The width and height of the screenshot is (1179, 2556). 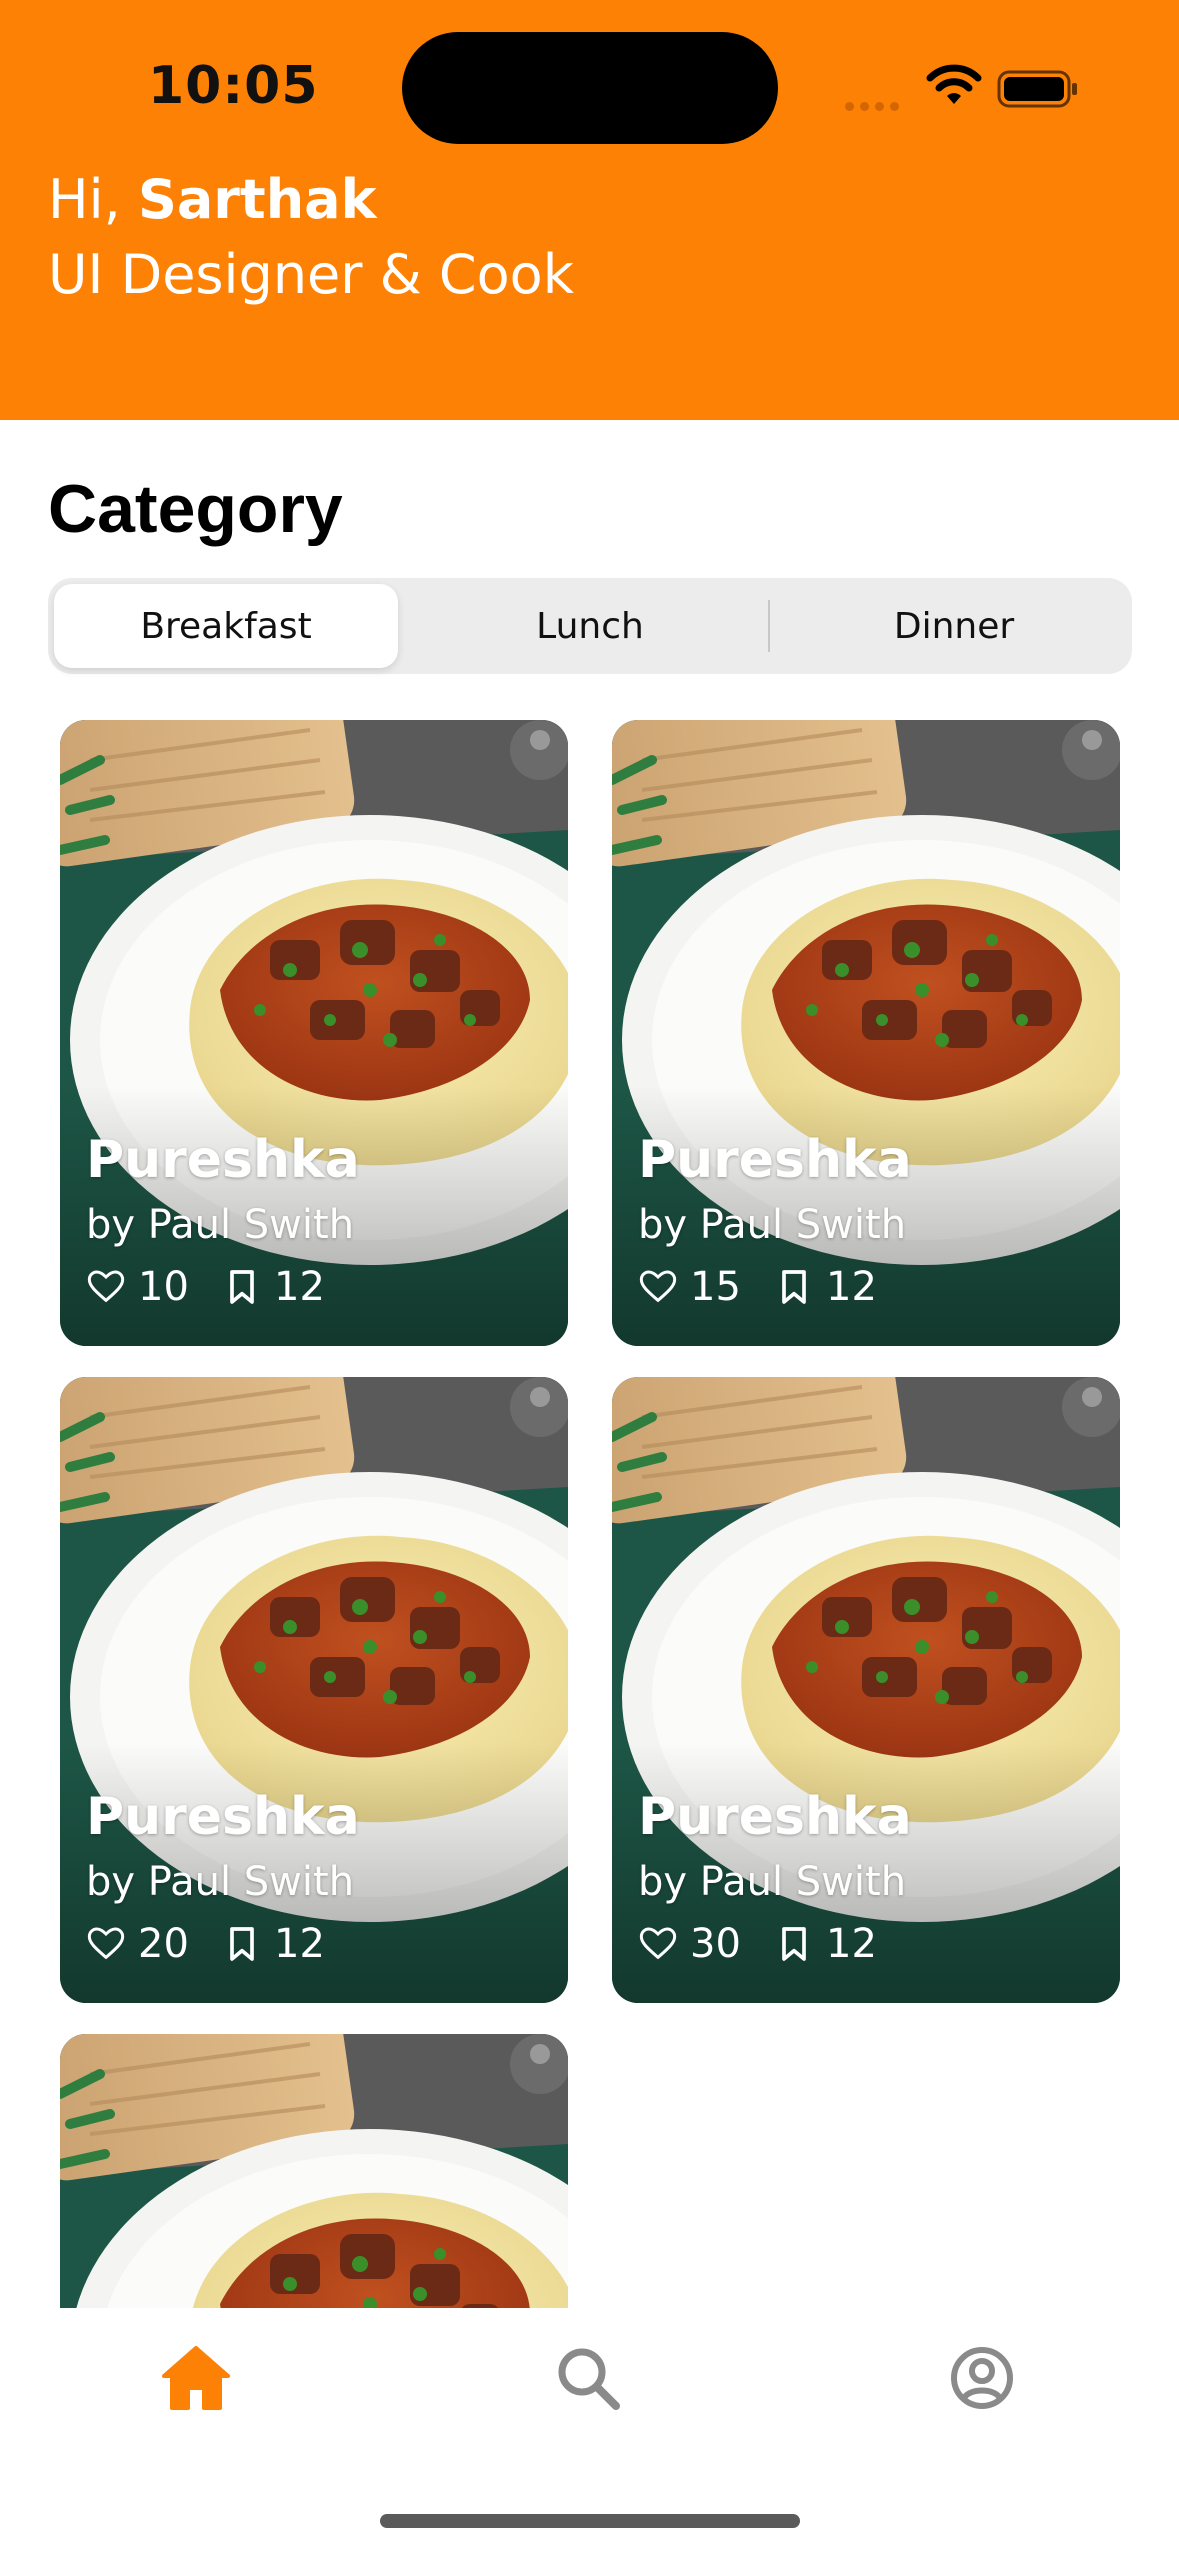 I want to click on wifi-icon, so click(x=954, y=84).